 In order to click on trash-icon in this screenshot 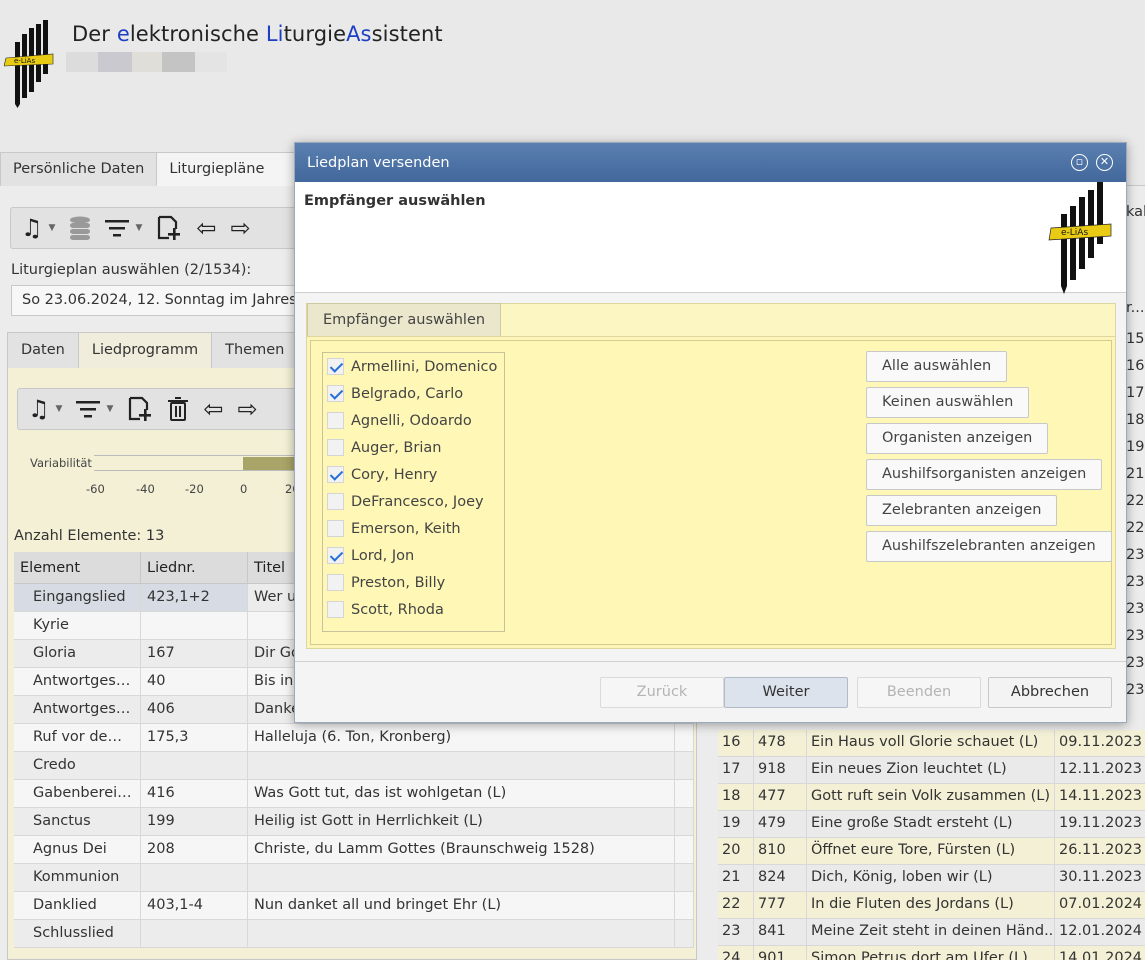, I will do `click(178, 409)`.